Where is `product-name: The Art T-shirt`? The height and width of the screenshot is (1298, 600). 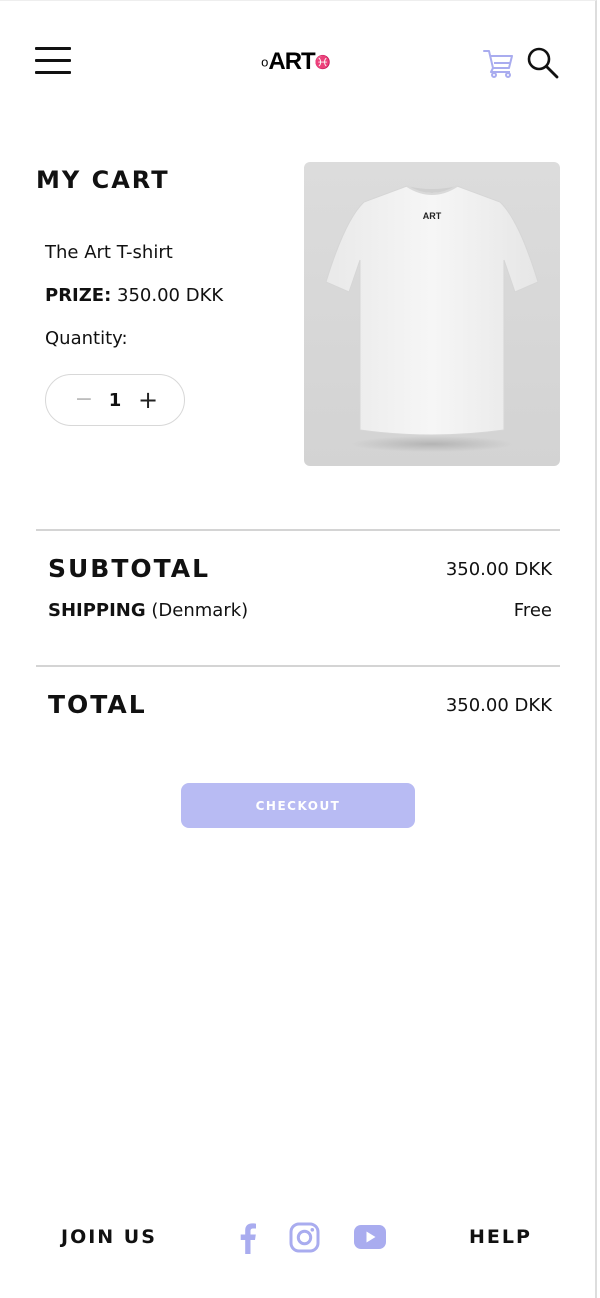
product-name: The Art T-shirt is located at coordinates (109, 252).